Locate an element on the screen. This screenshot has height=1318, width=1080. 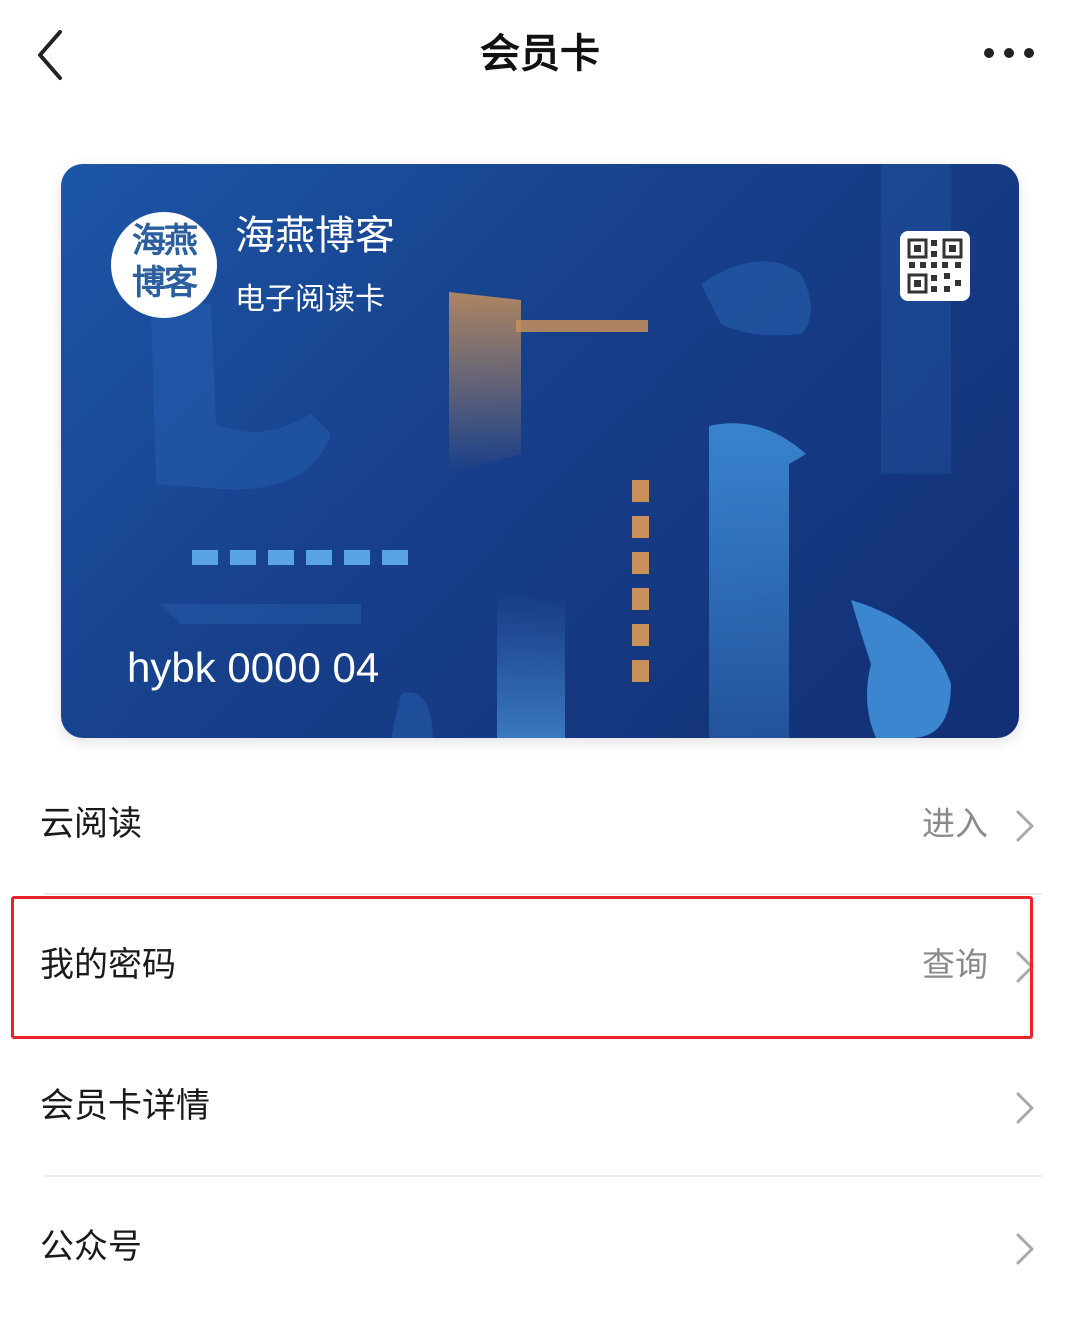
list-item-action: 进入 is located at coordinates (955, 823).